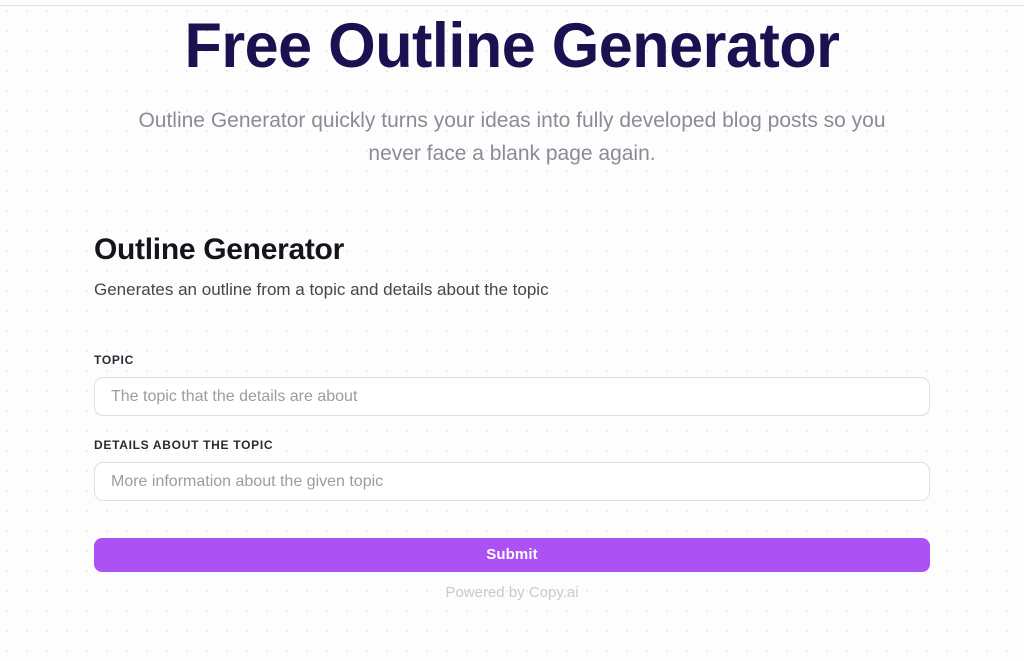 The image size is (1024, 661). I want to click on powered-by-label: Powered by Copy.ai, so click(512, 592).